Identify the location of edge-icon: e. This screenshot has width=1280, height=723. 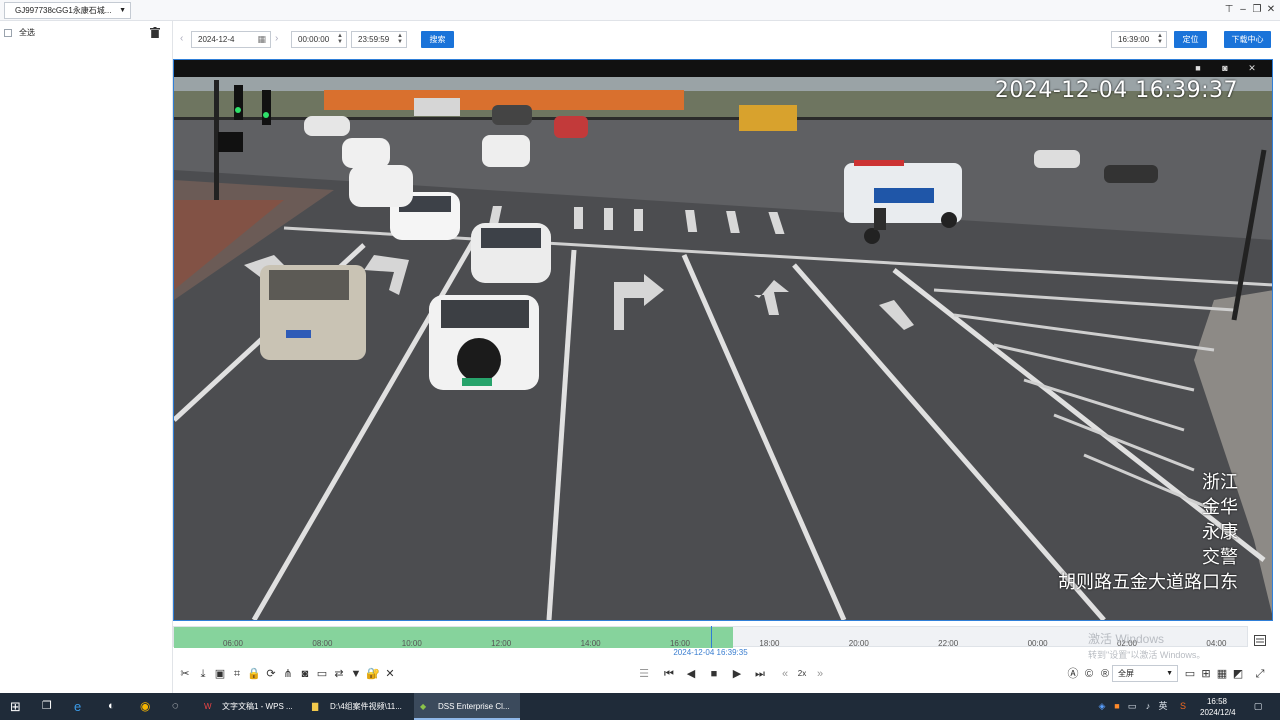
(77, 706).